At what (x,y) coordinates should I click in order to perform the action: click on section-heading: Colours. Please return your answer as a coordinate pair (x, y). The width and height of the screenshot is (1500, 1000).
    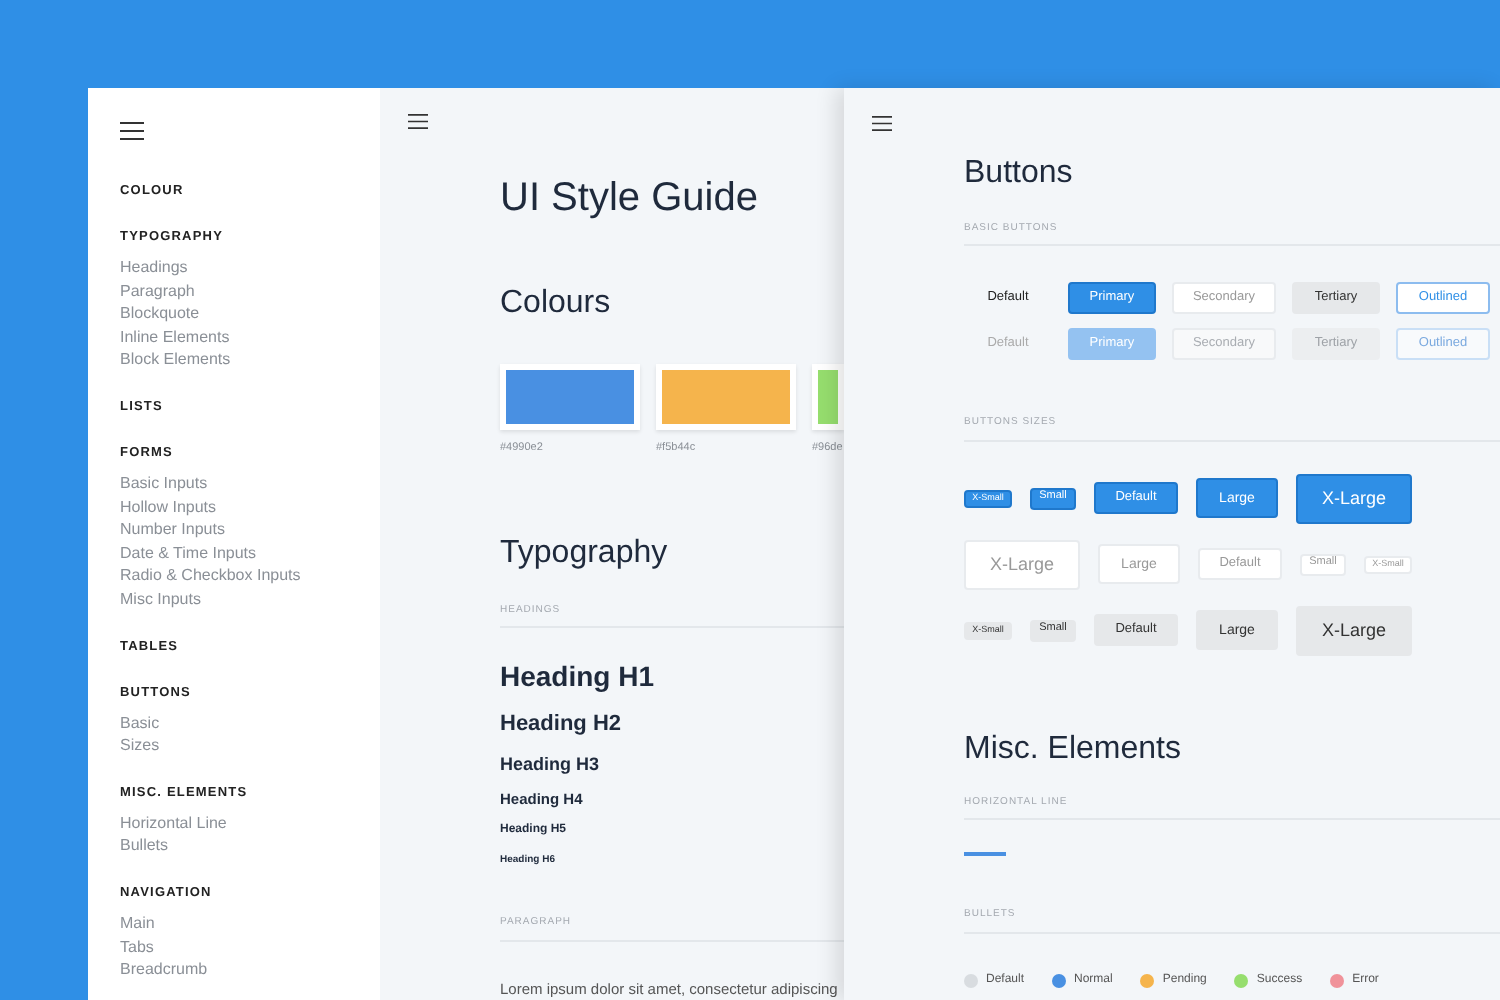
    Looking at the image, I should click on (556, 303).